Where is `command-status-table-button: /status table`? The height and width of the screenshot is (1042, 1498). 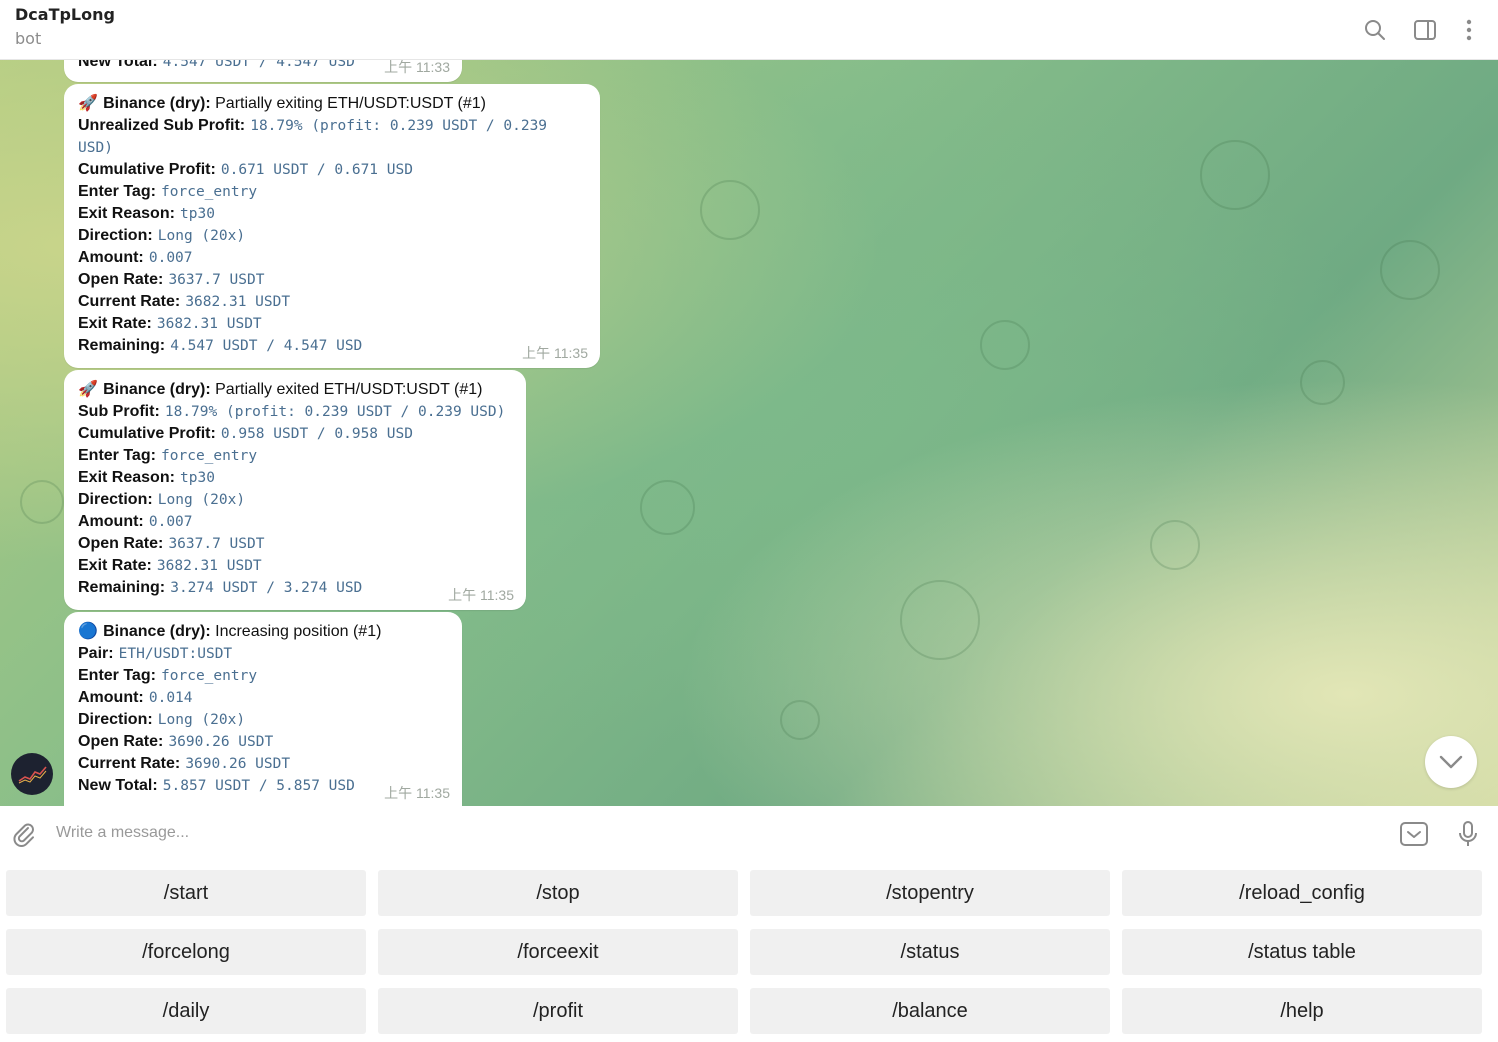
command-status-table-button: /status table is located at coordinates (1302, 952).